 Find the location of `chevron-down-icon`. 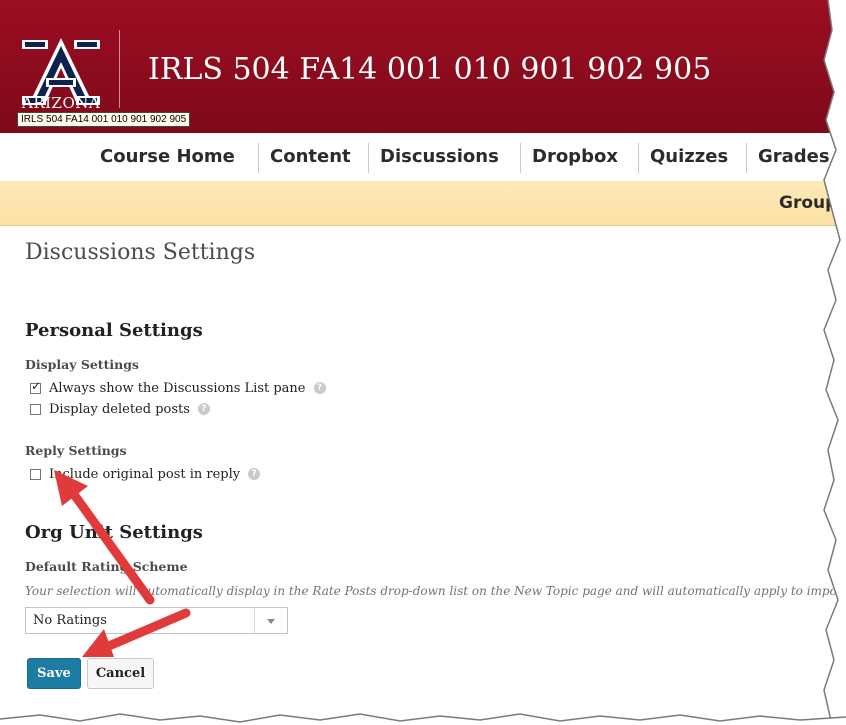

chevron-down-icon is located at coordinates (270, 620).